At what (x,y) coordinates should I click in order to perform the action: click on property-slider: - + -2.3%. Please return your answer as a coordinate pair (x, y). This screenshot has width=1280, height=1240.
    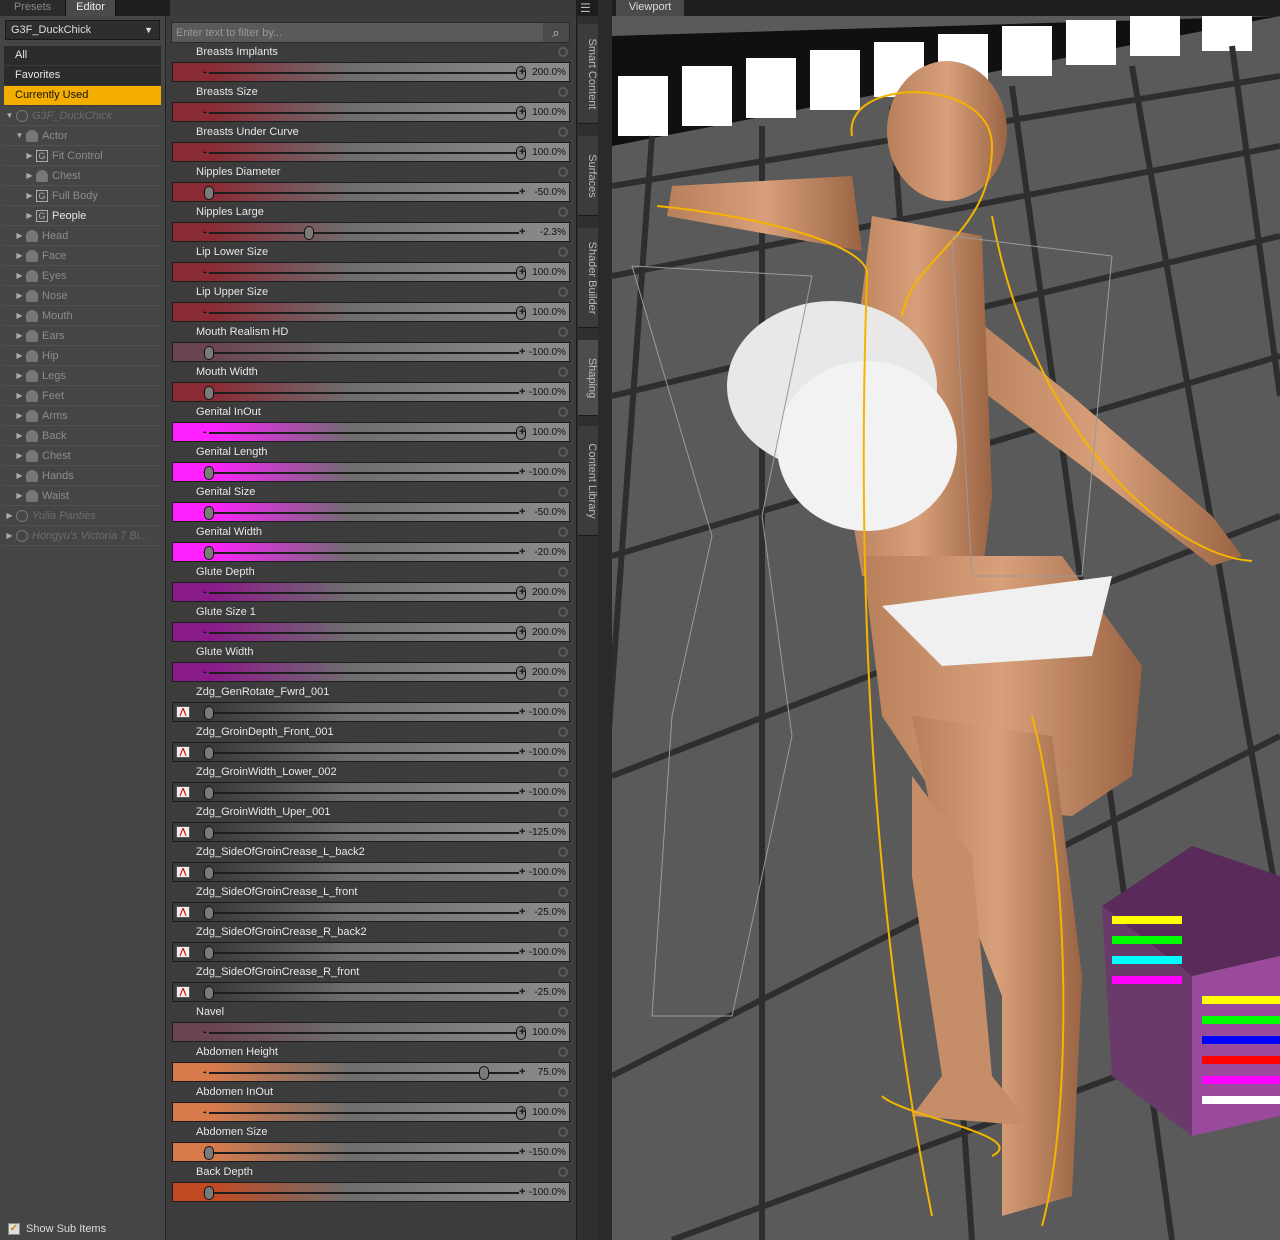
    Looking at the image, I should click on (371, 232).